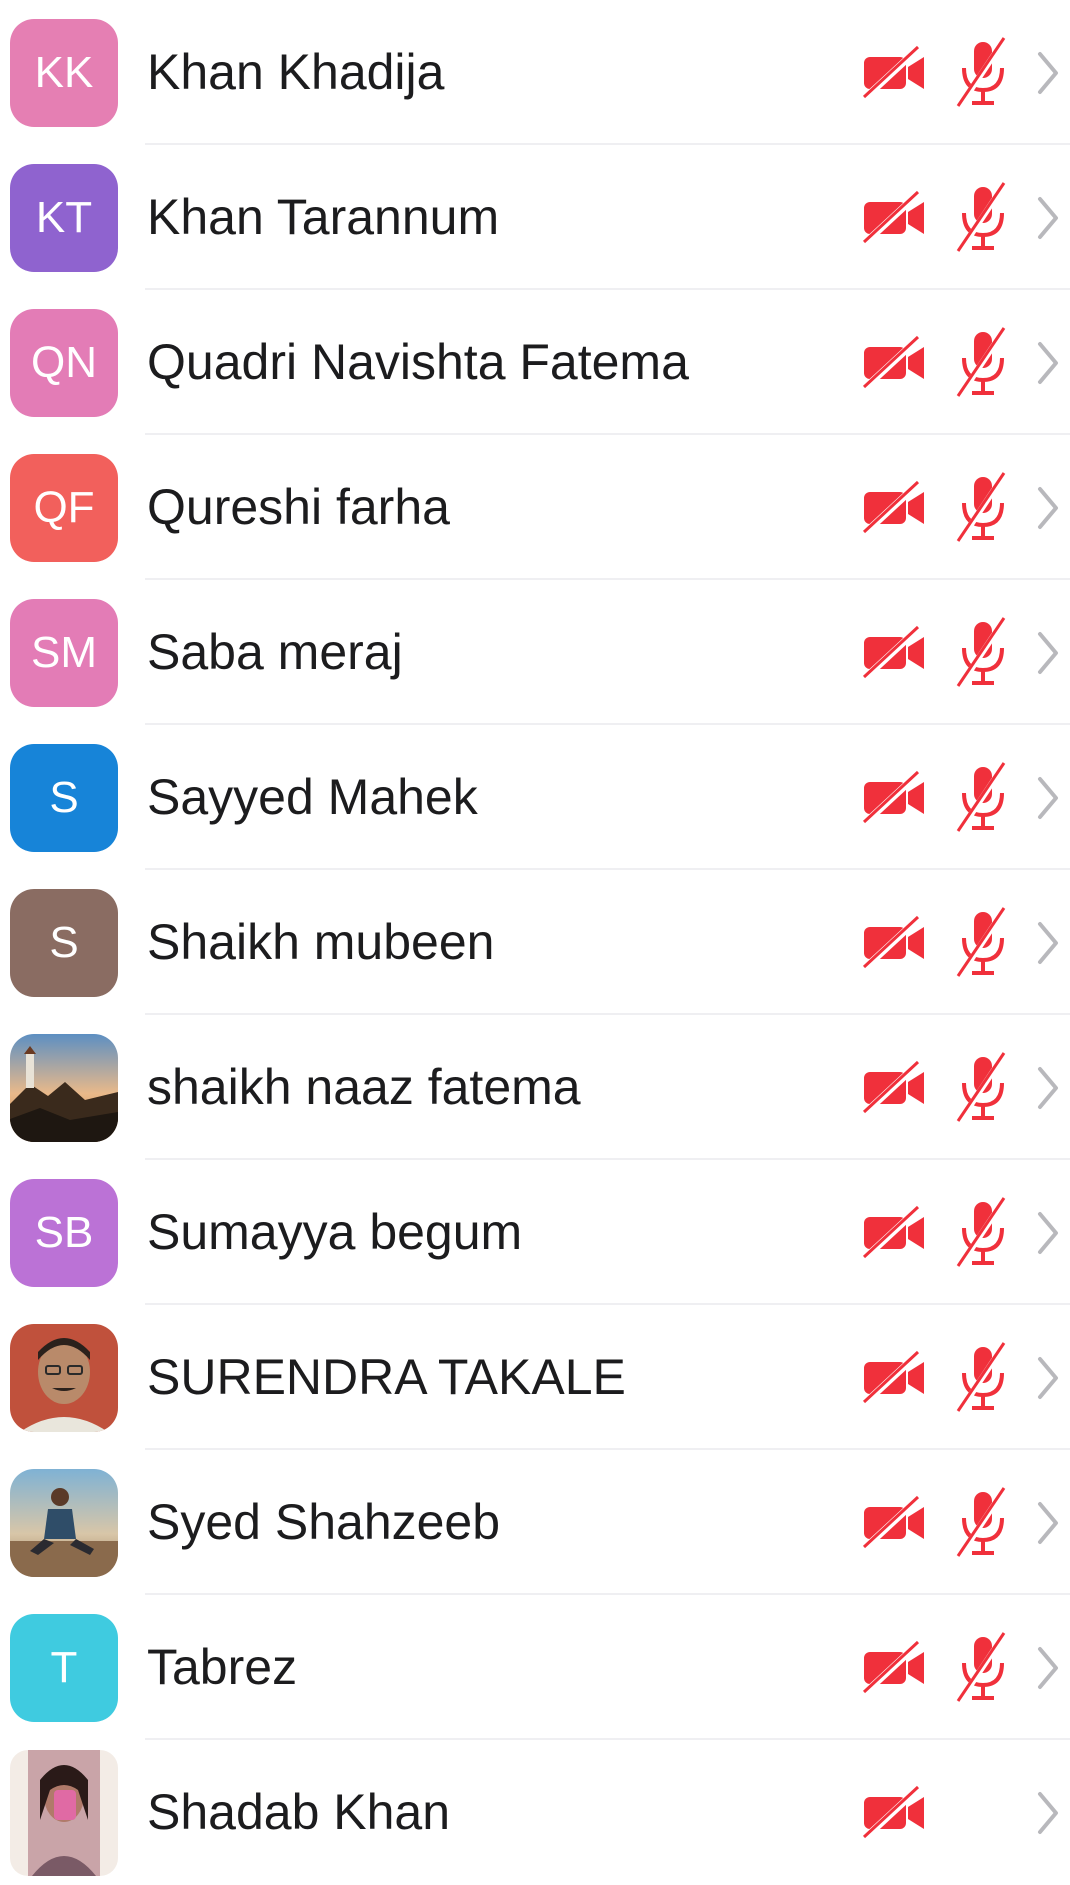 This screenshot has height=1885, width=1070. Describe the element at coordinates (418, 362) in the screenshot. I see `participant-name: Quadri Navishta Fatema` at that location.